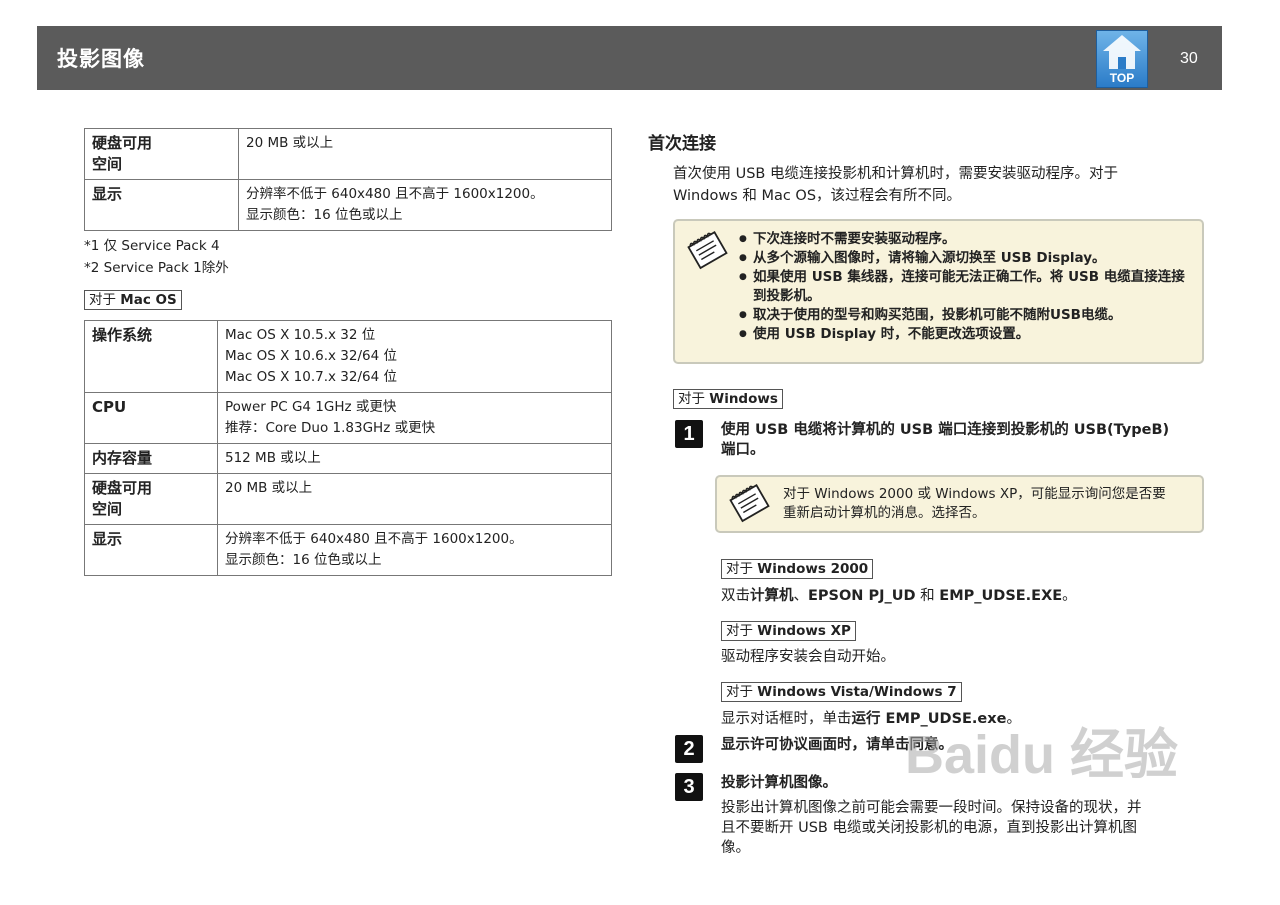 This screenshot has height=905, width=1280. Describe the element at coordinates (871, 719) in the screenshot. I see `windows-7-instruction: 显示对话框时，单击运行 EMP_UDSE.exe。` at that location.